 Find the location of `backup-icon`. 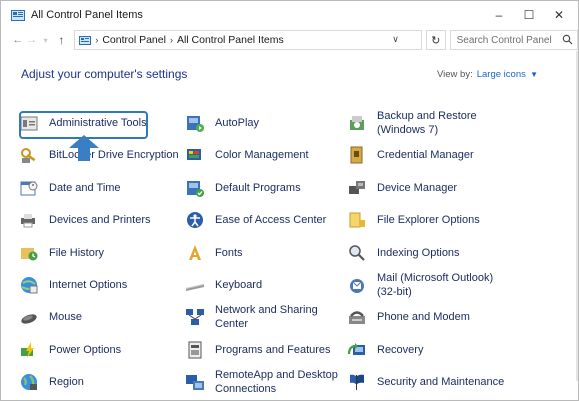

backup-icon is located at coordinates (357, 123).